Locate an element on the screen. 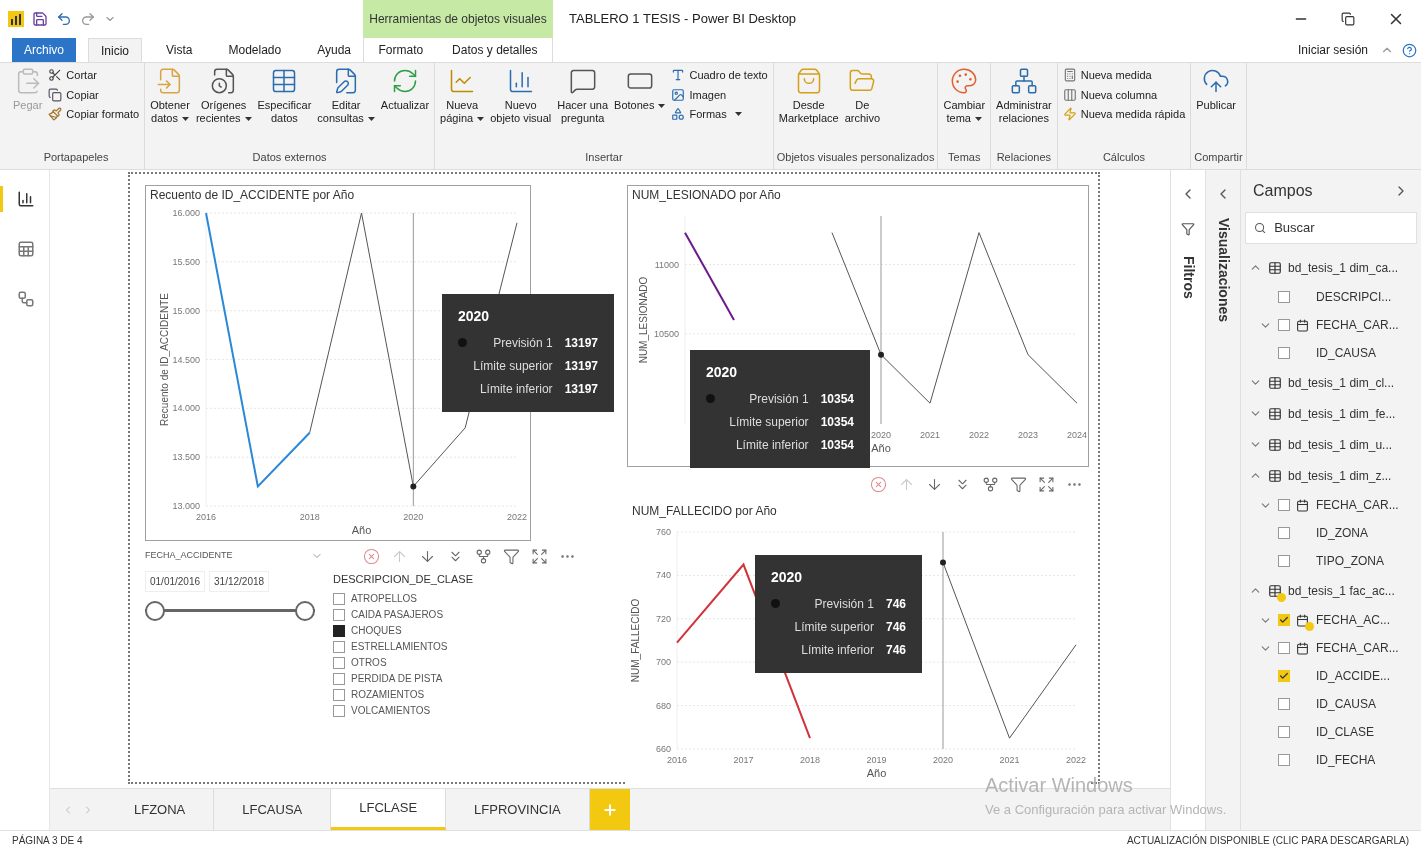 The width and height of the screenshot is (1421, 850). menu-tab: Formato is located at coordinates (401, 50).